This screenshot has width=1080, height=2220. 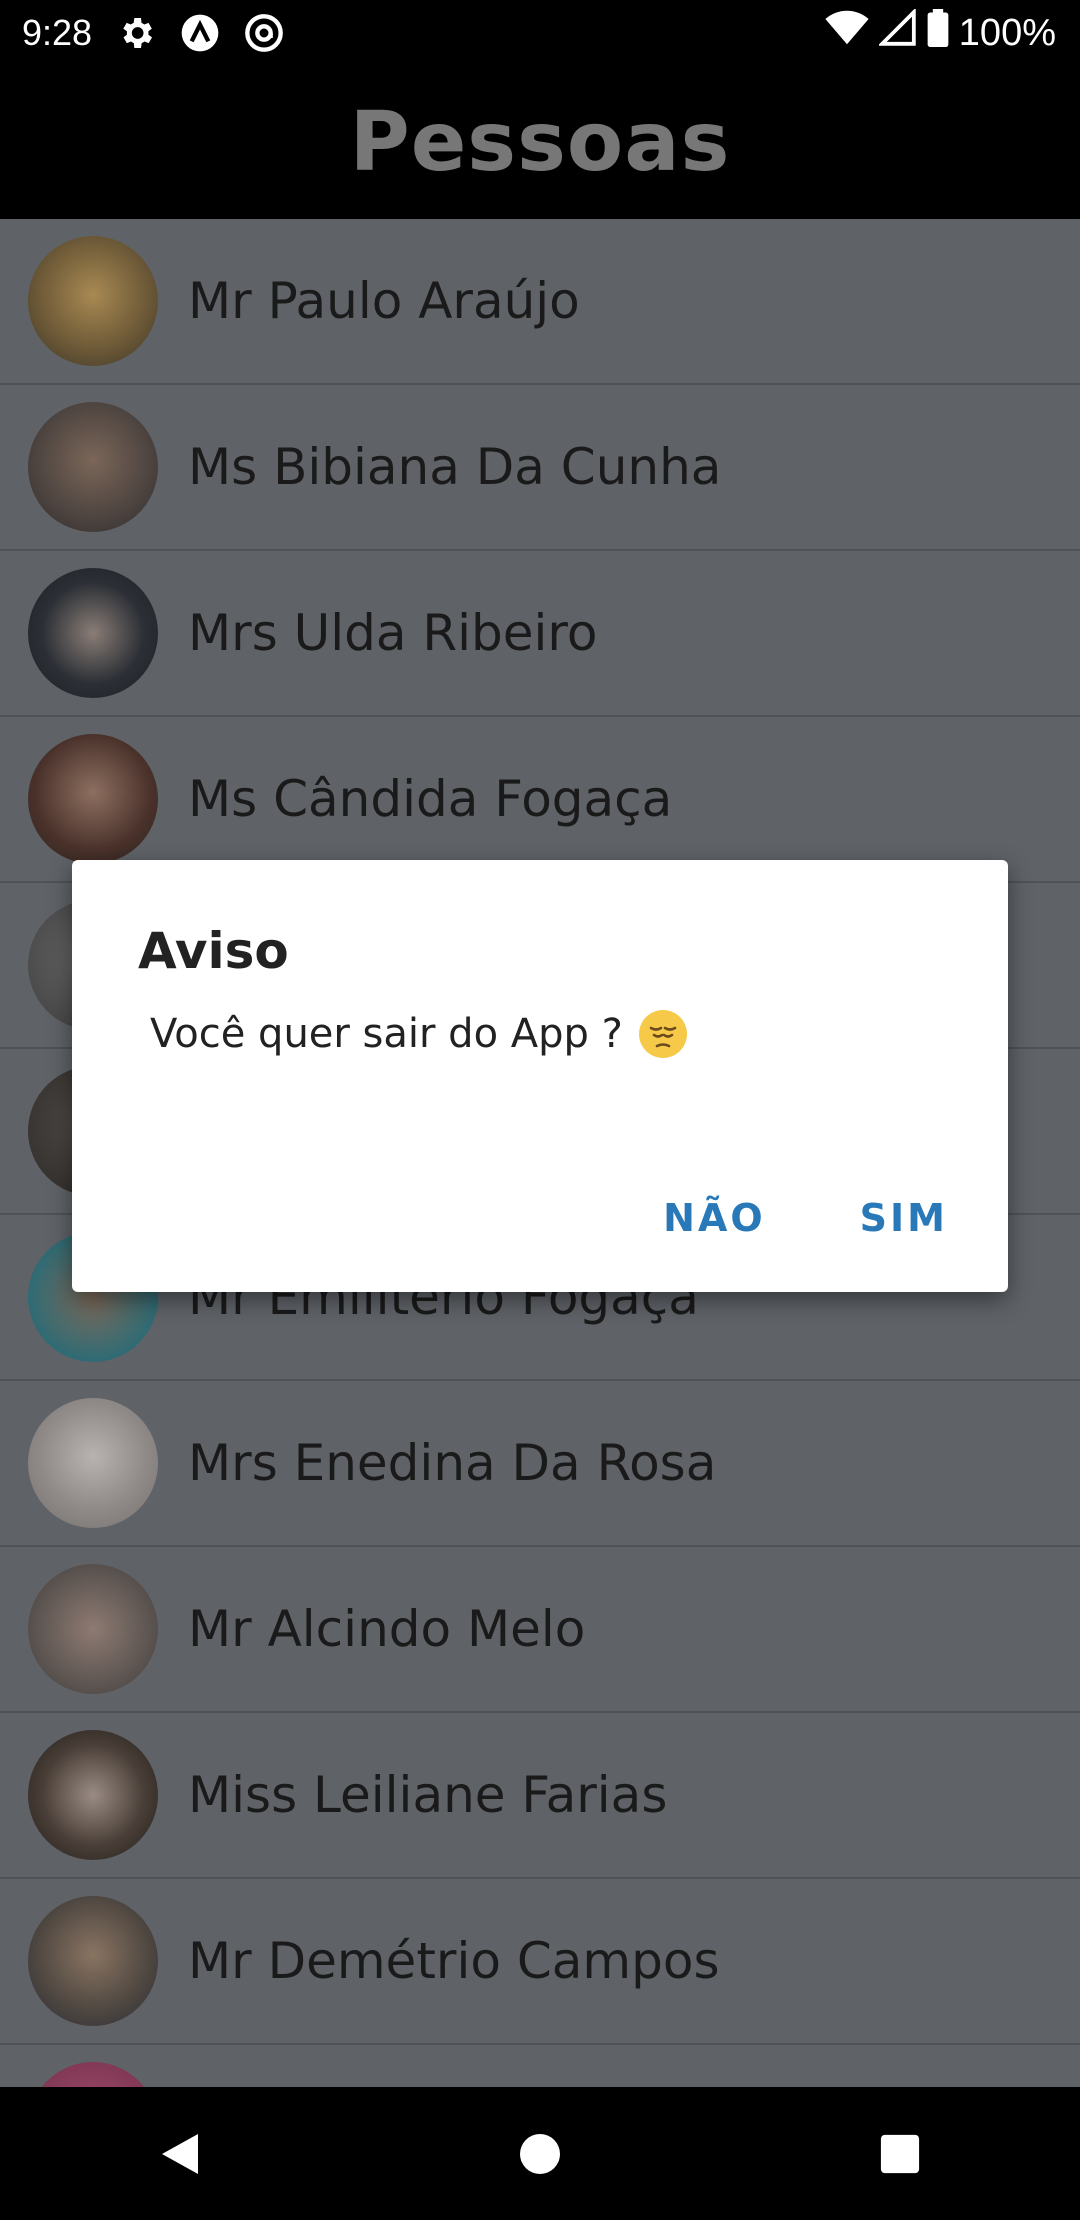 What do you see at coordinates (430, 799) in the screenshot?
I see `person-name: Ms Cândida Fogaça` at bounding box center [430, 799].